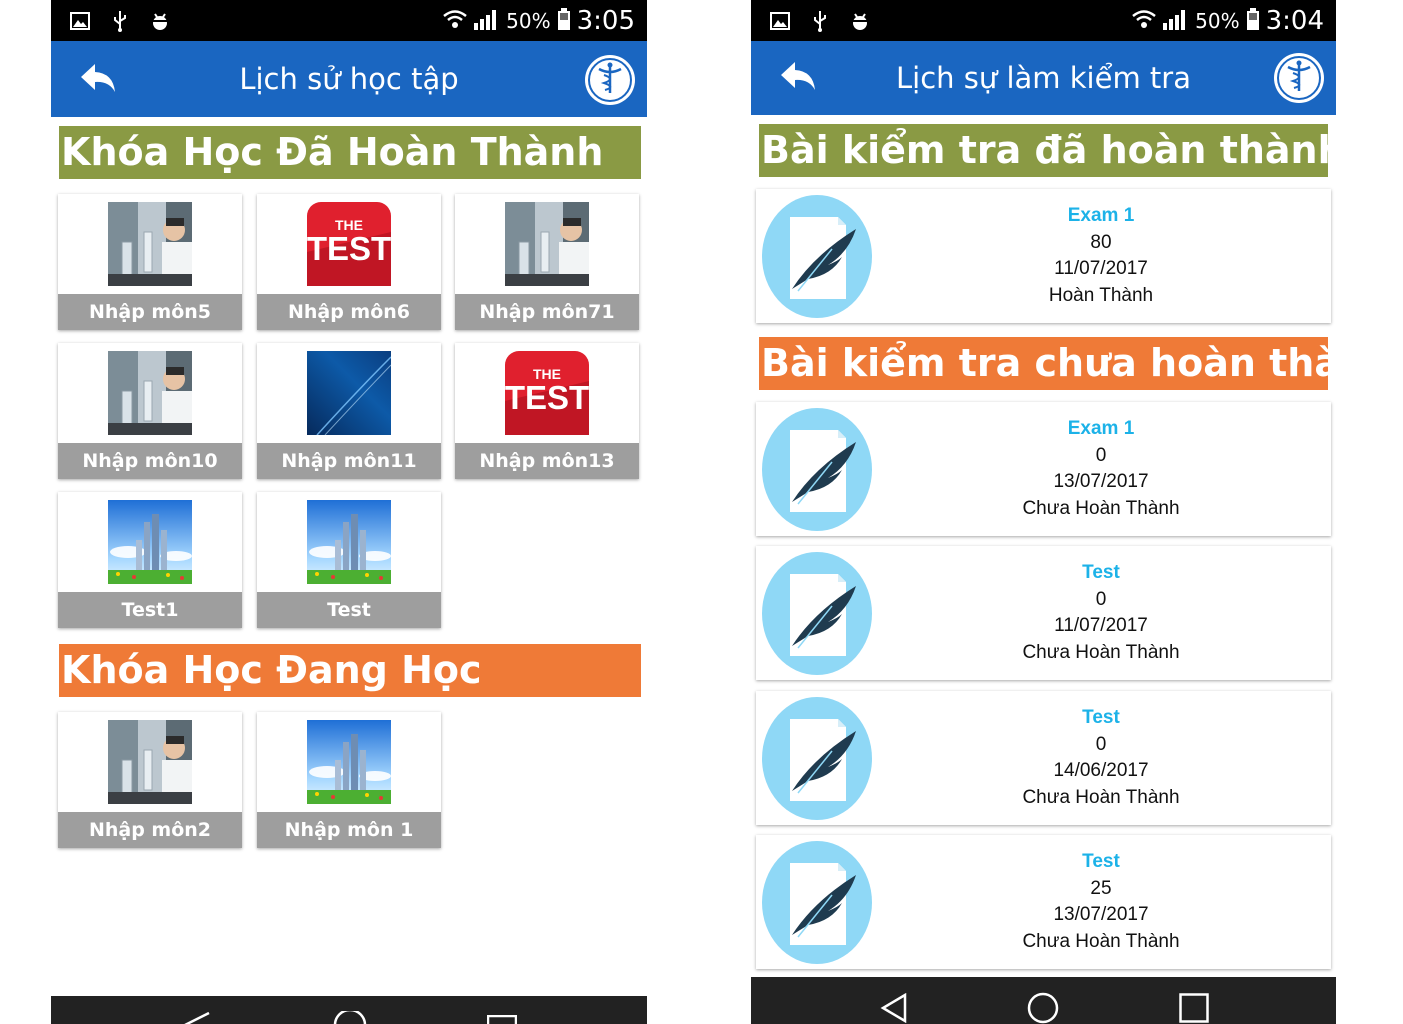 The image size is (1403, 1024). Describe the element at coordinates (1101, 469) in the screenshot. I see `exam-info: Exam 1 0 13/07/2017 Chưa Hoàn Thành` at that location.